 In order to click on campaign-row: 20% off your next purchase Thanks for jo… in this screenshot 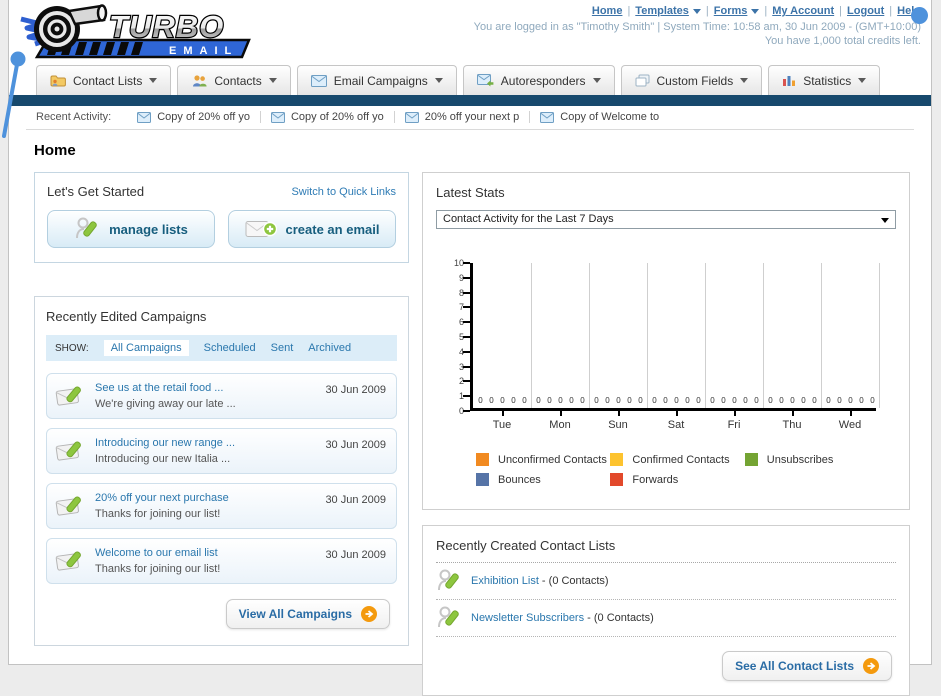, I will do `click(221, 506)`.